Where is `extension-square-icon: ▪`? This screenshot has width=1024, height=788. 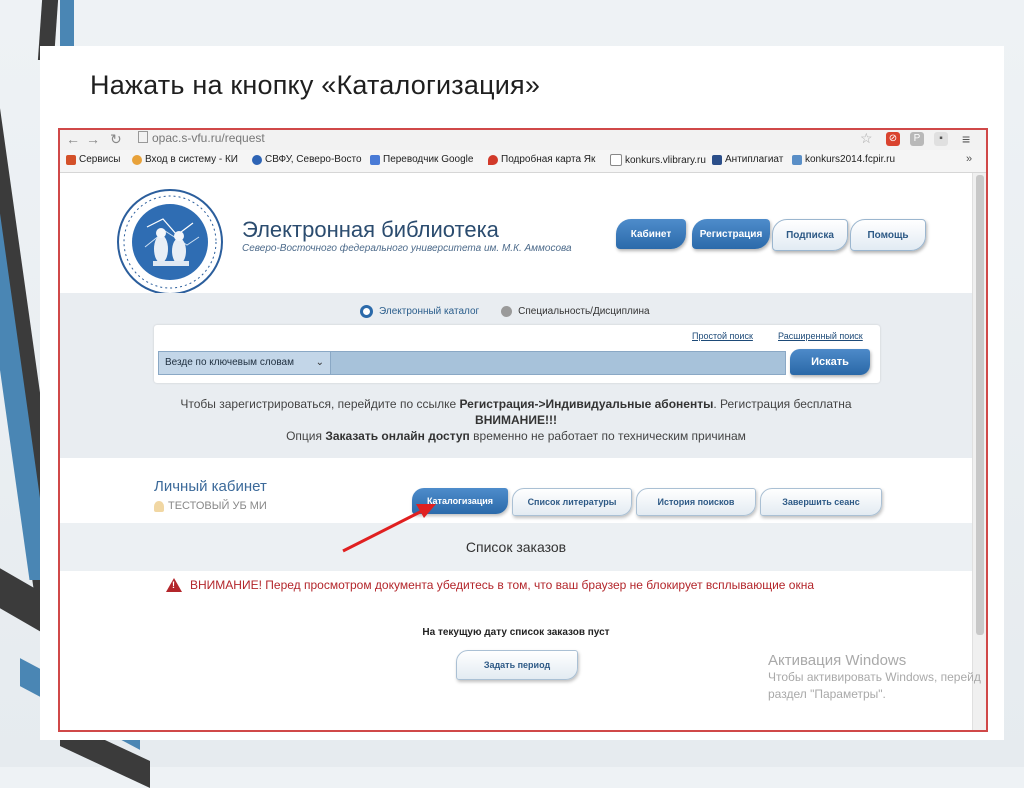 extension-square-icon: ▪ is located at coordinates (941, 139).